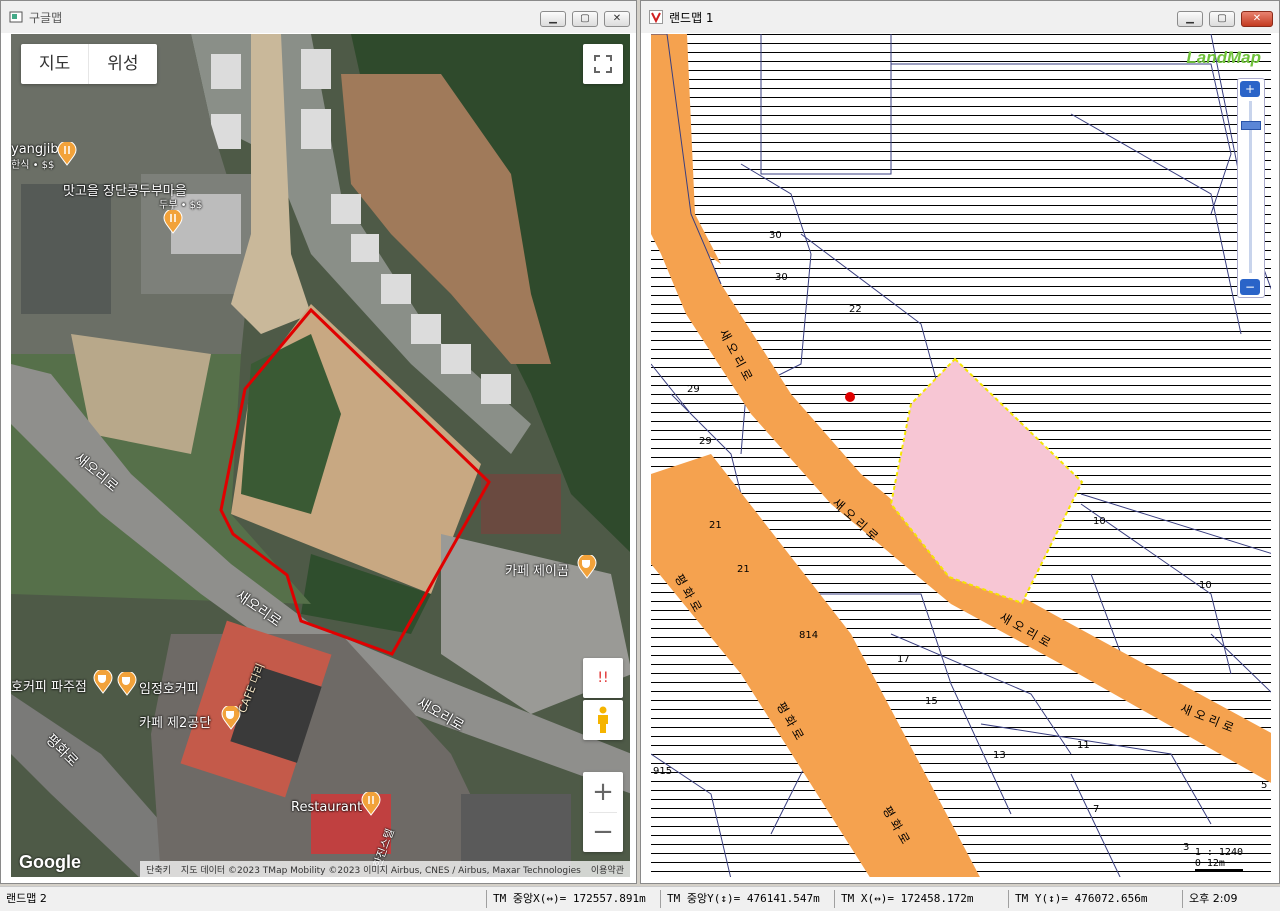  I want to click on pegman-icon, so click(603, 719).